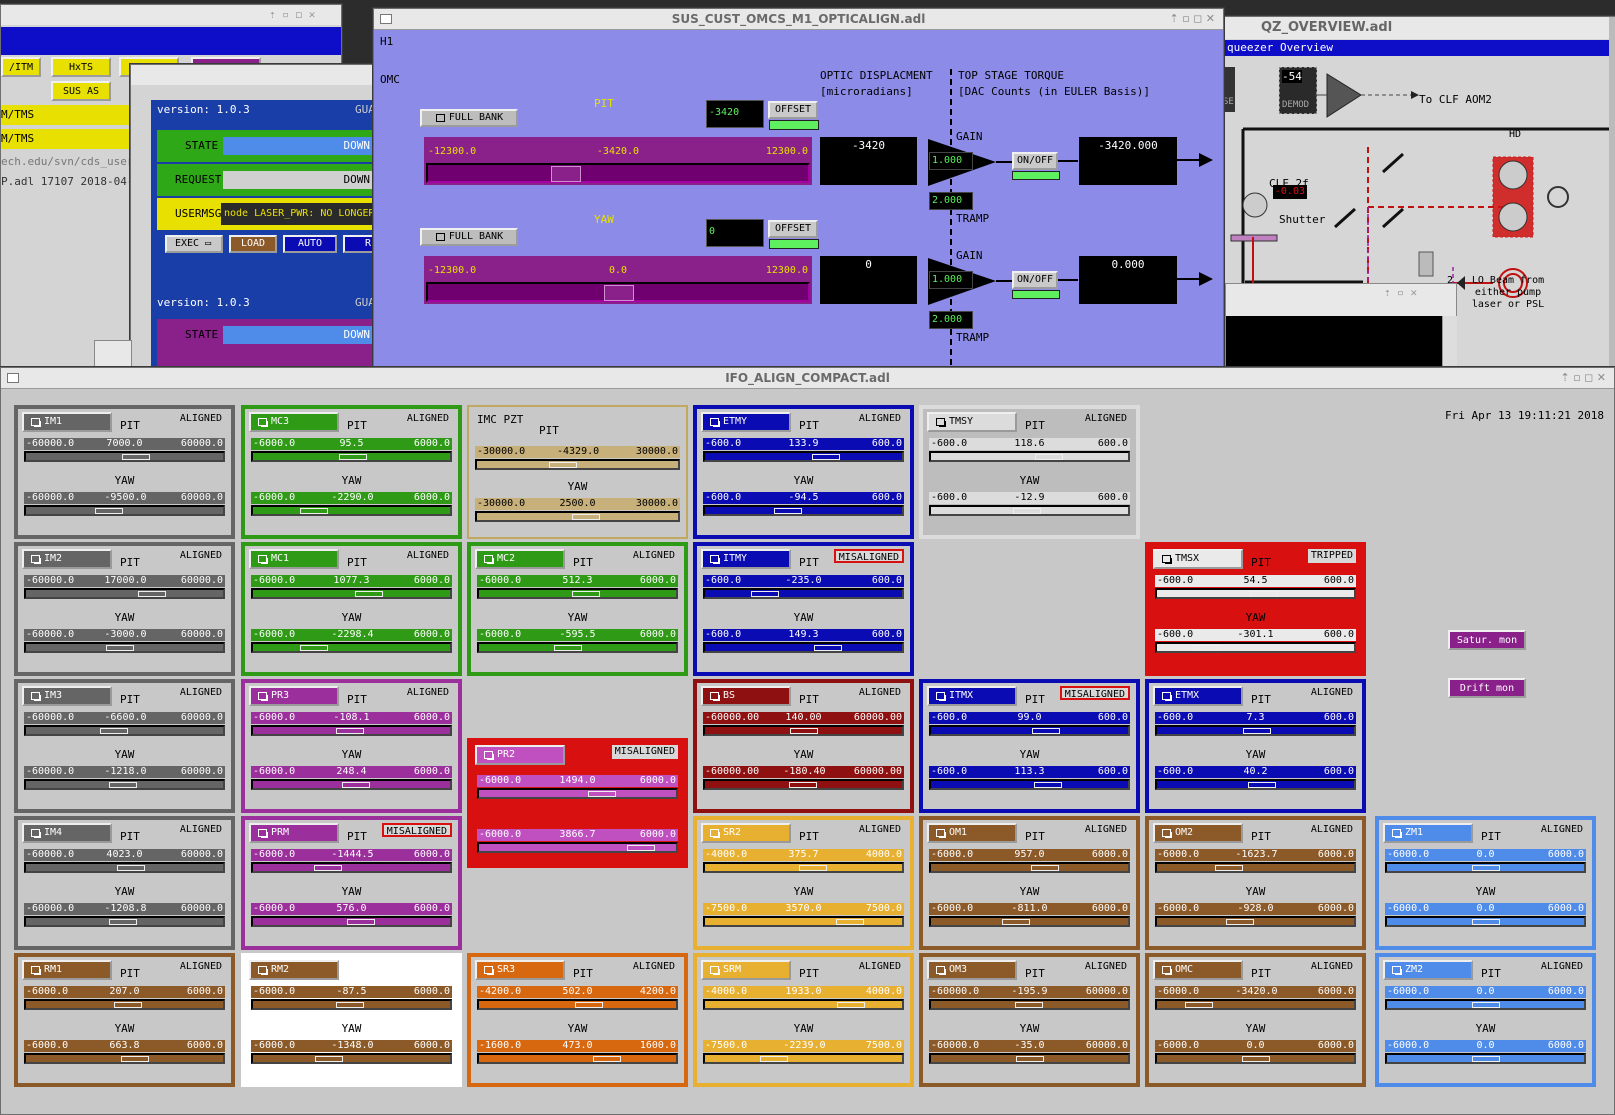 Image resolution: width=1615 pixels, height=1115 pixels. I want to click on yaw-slider: -6000.0 576.0 6000.0, so click(351, 915).